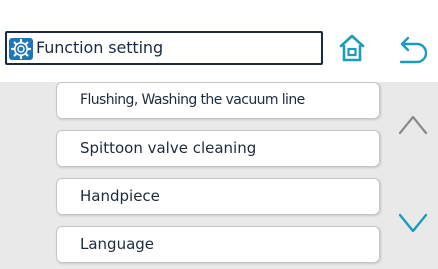 The width and height of the screenshot is (438, 269). Describe the element at coordinates (117, 244) in the screenshot. I see `menu-item-label: Language` at that location.